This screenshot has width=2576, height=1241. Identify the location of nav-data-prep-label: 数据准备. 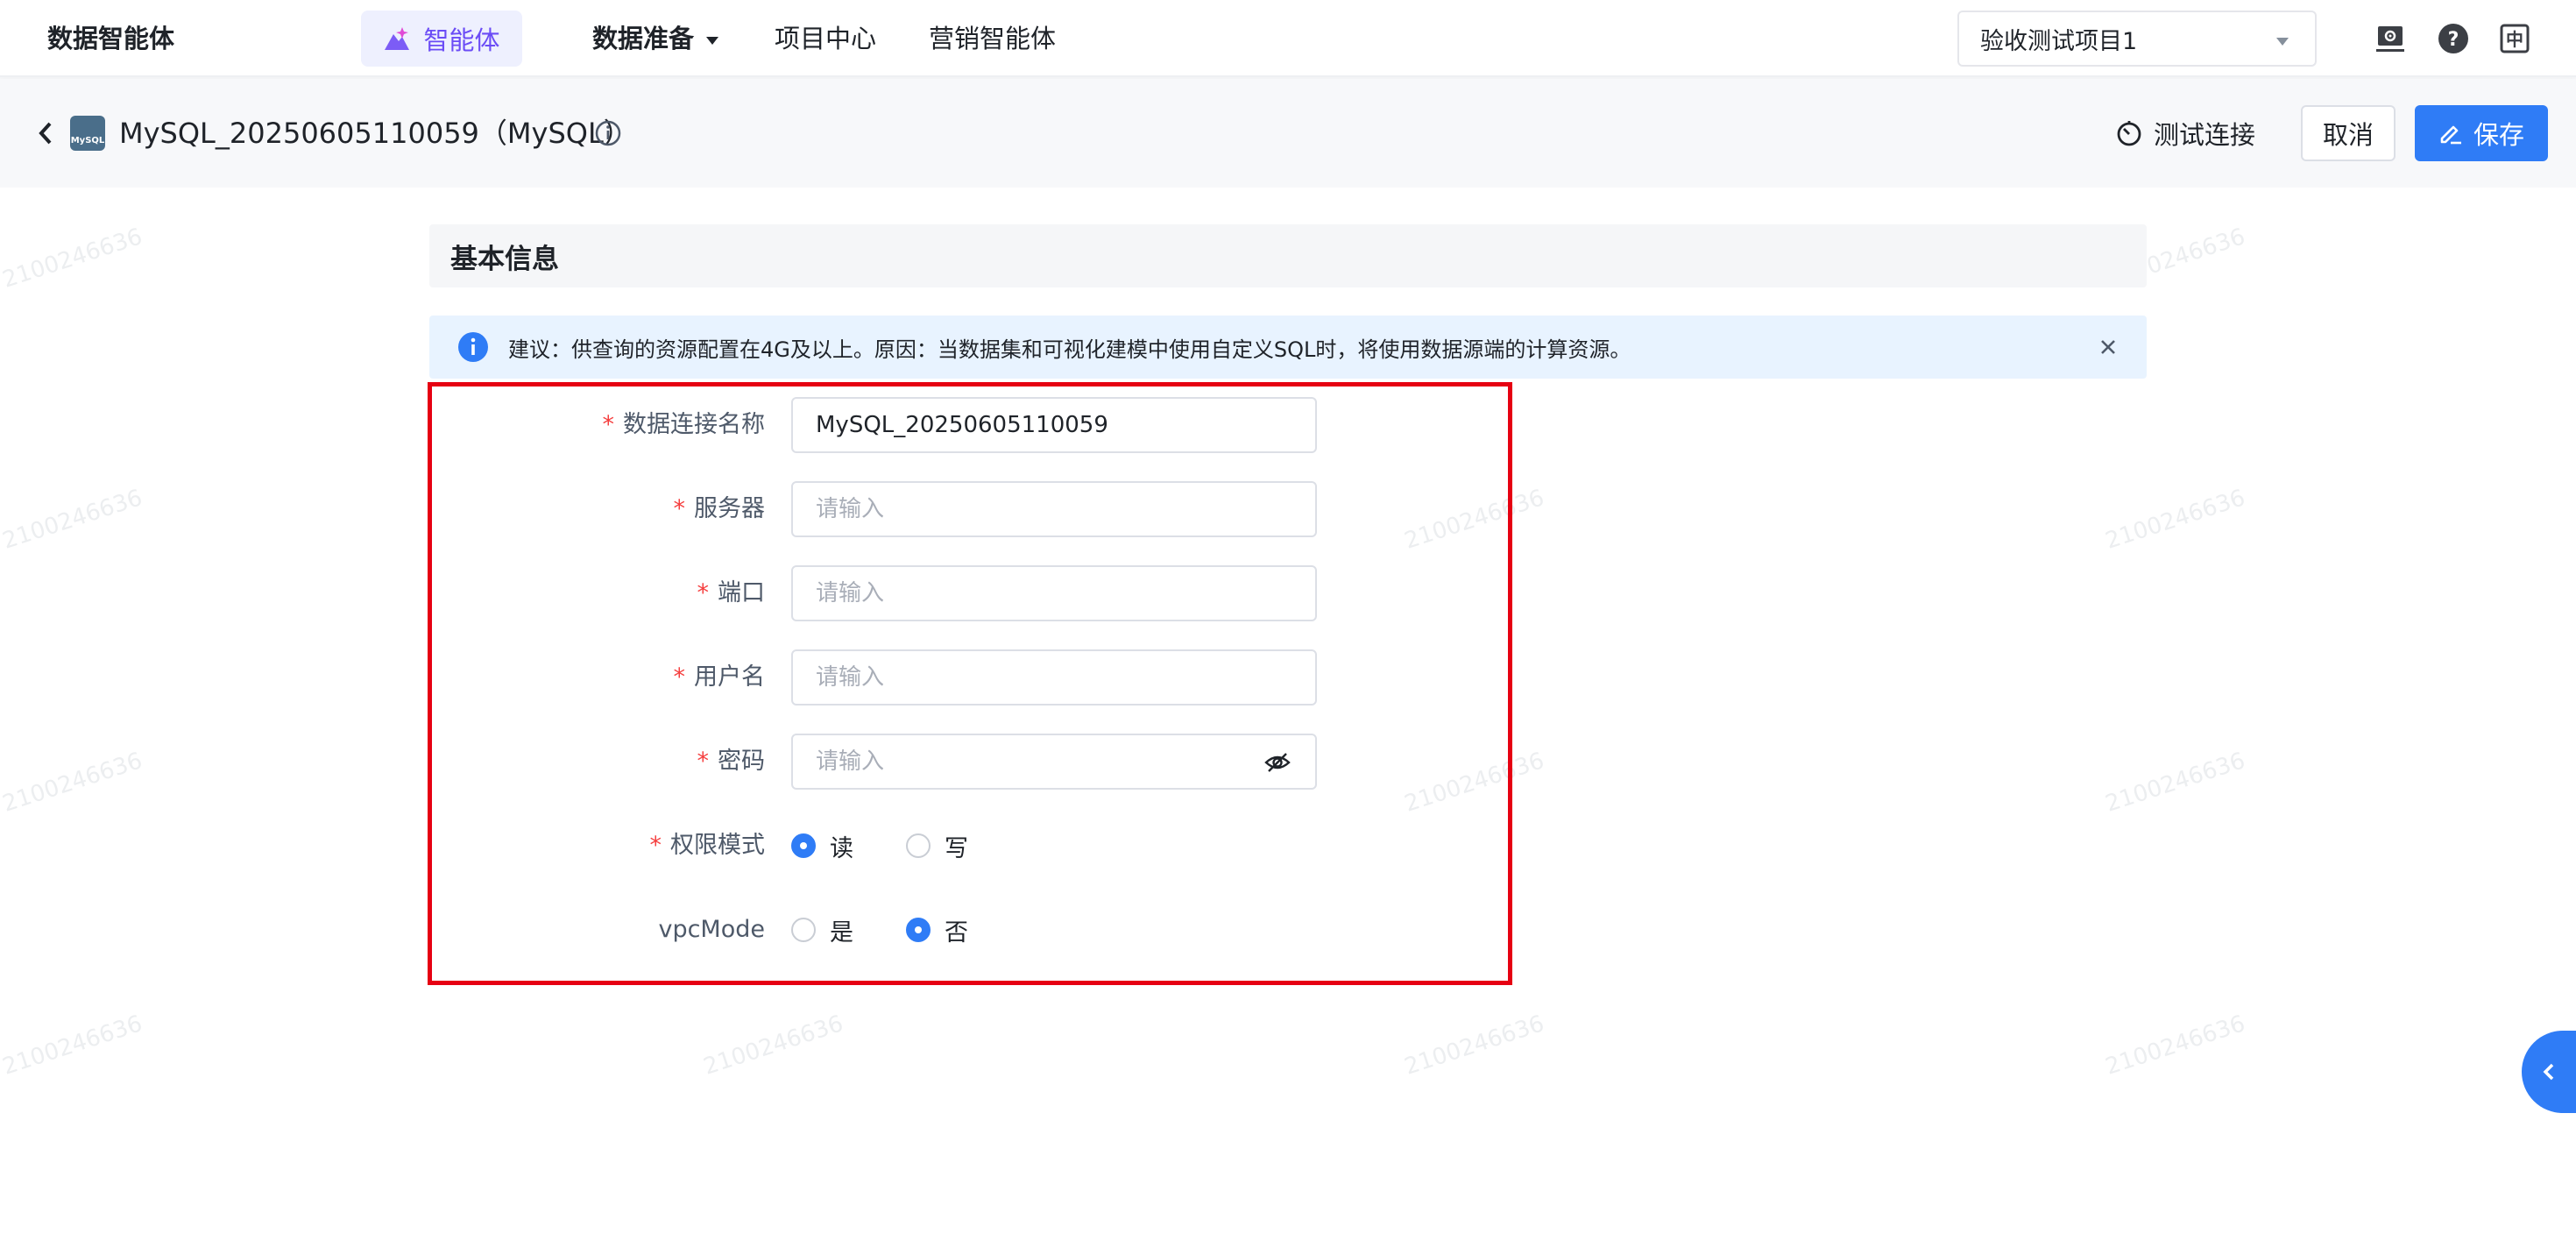
(643, 38).